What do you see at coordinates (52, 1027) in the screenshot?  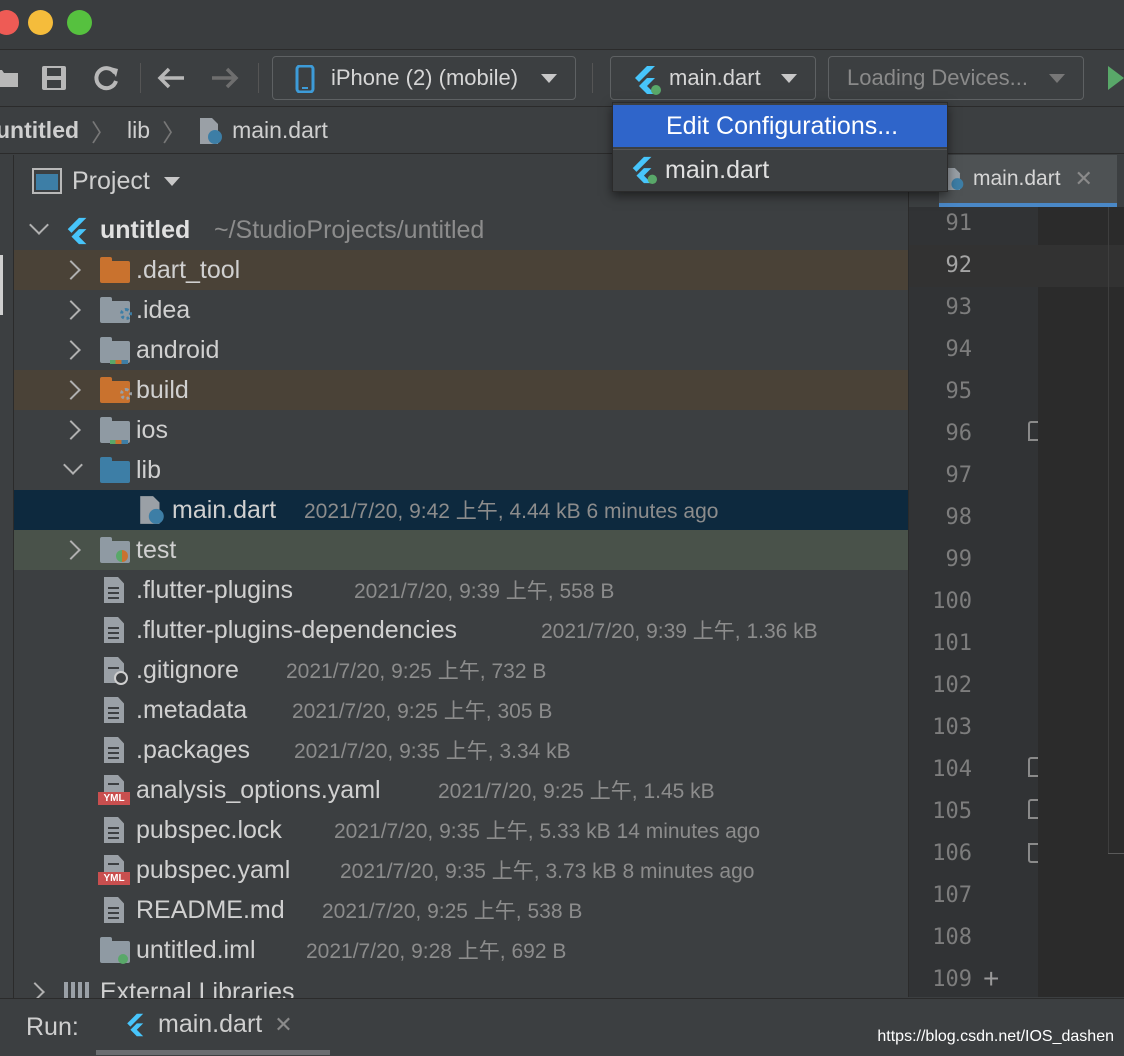 I see `run-panel-label: Run:` at bounding box center [52, 1027].